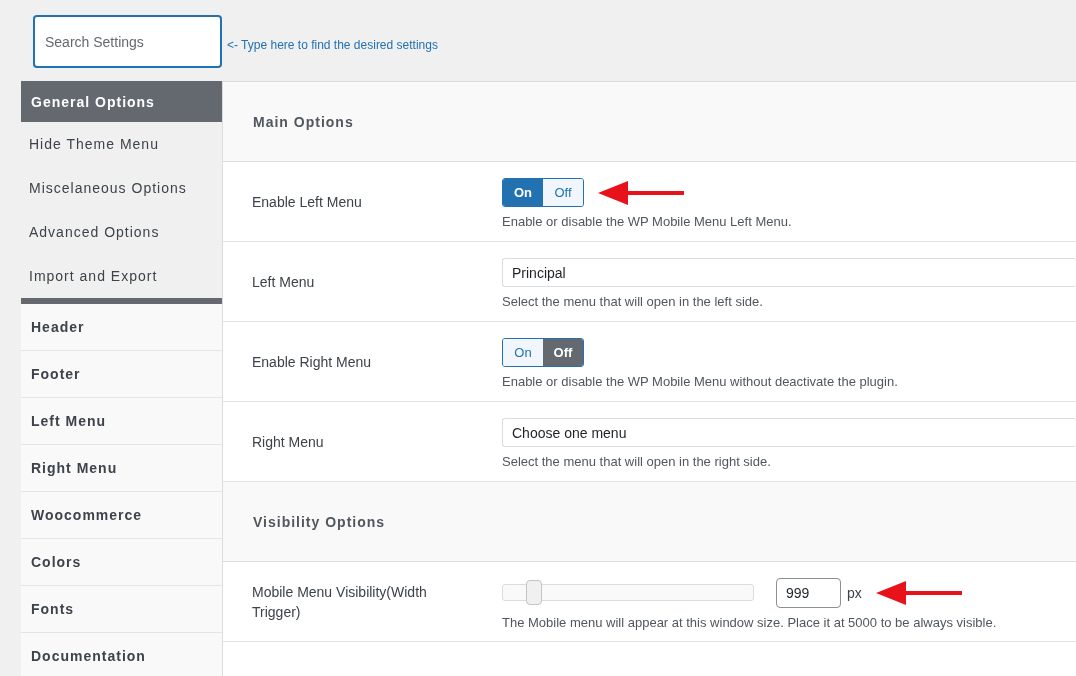 The width and height of the screenshot is (1076, 676). What do you see at coordinates (633, 301) in the screenshot?
I see `setting-description: Select the menu that will open in the left side.` at bounding box center [633, 301].